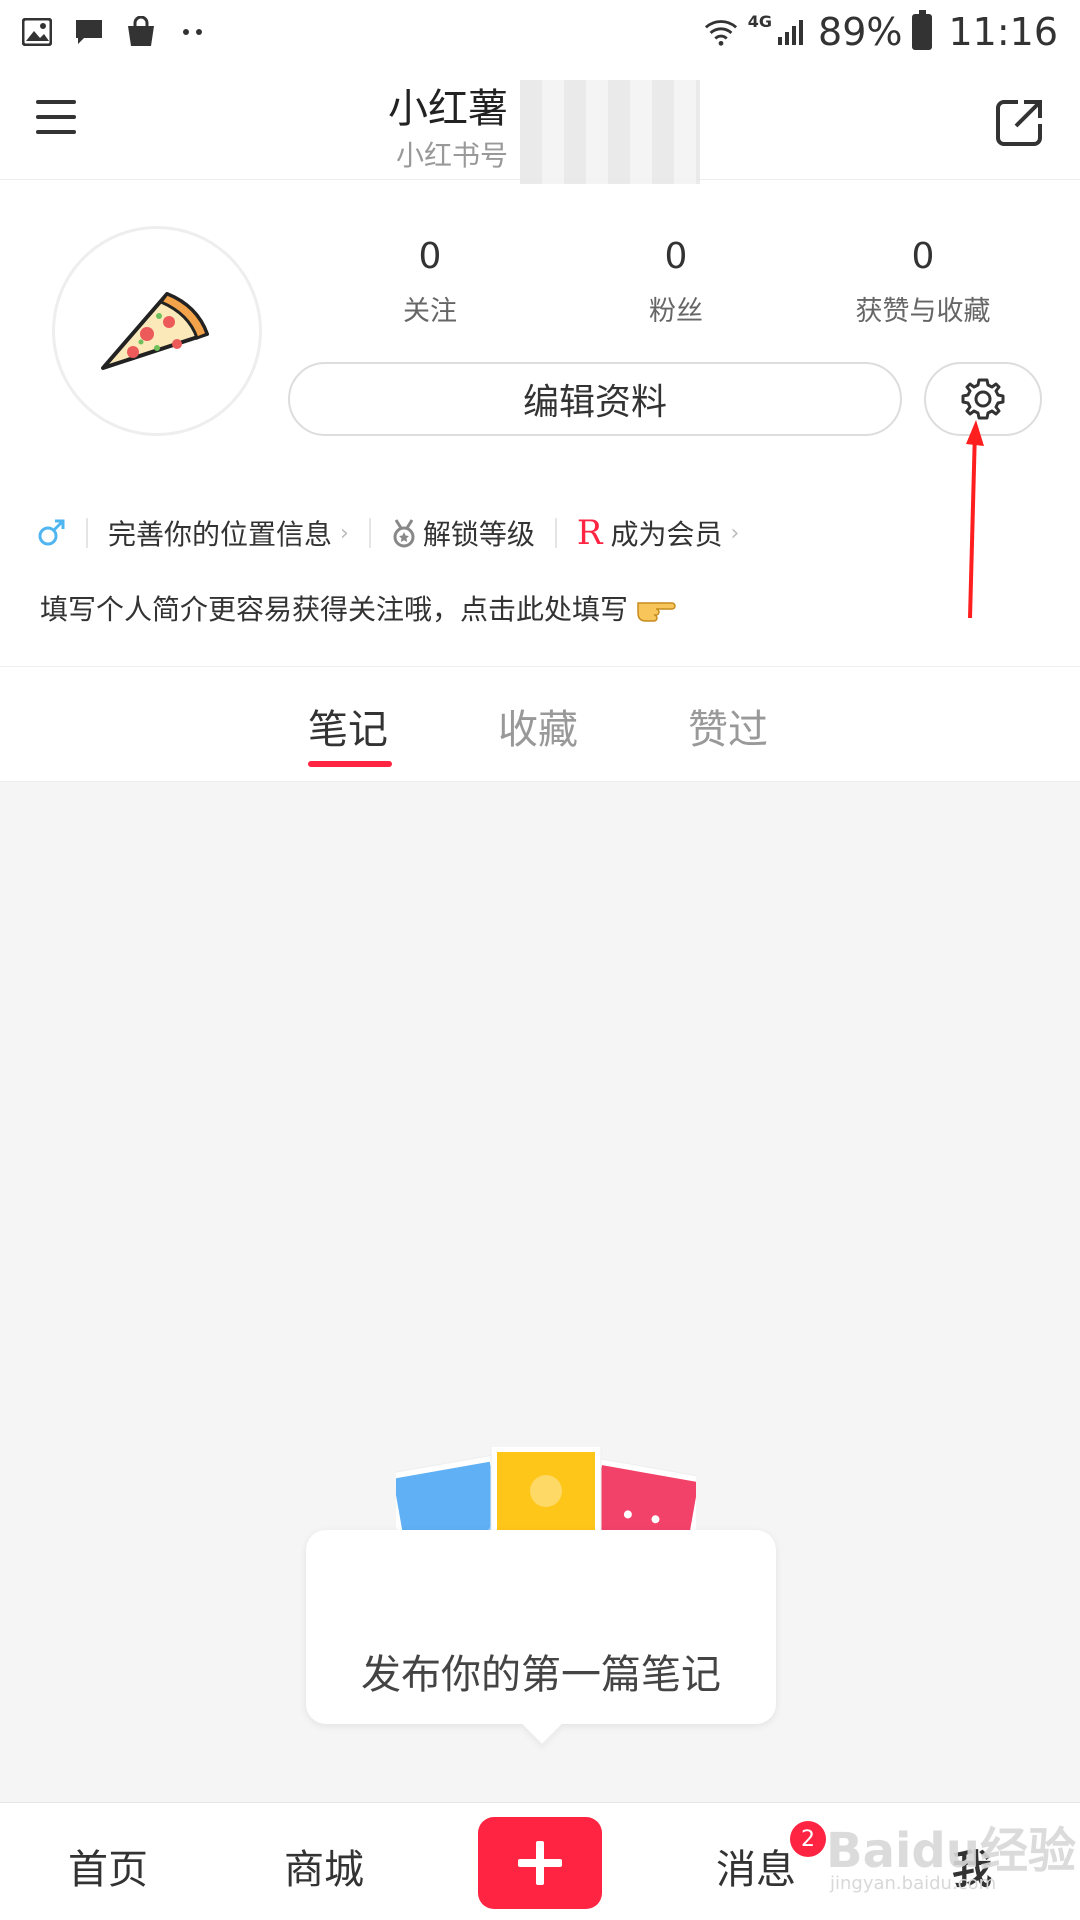 This screenshot has height=1920, width=1080. I want to click on nav-home: 首页, so click(108, 1866).